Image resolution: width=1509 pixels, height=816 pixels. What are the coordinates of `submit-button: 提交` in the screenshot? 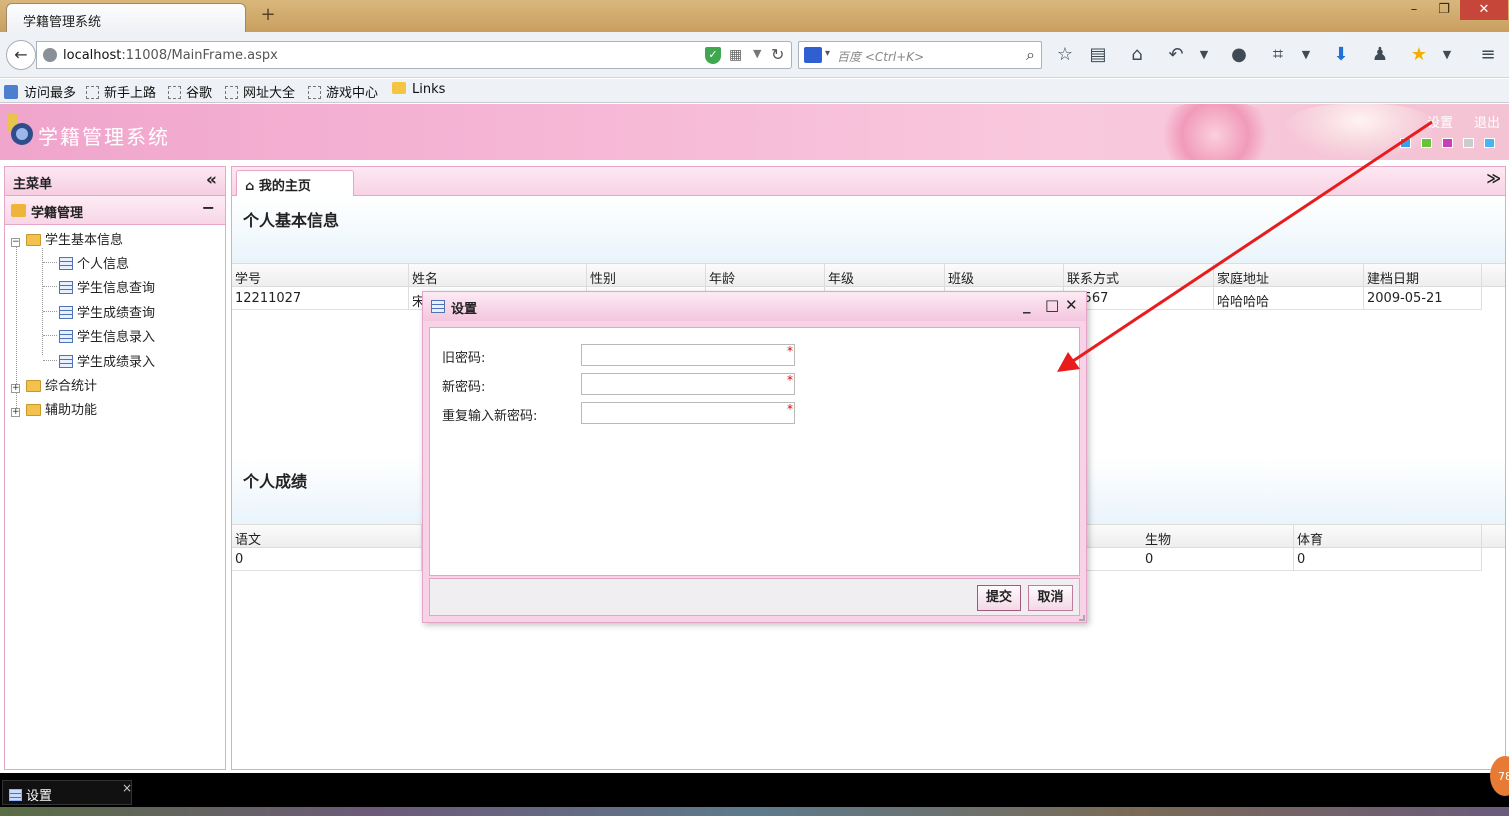 It's located at (999, 598).